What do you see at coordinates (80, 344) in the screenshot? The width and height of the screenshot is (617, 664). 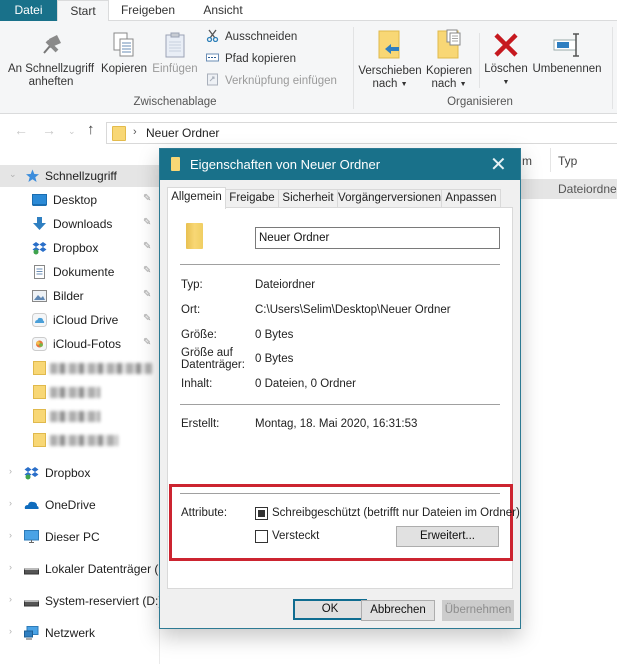 I see `sidebar-item-icloud-photos: iCloud-Fotos ✎` at bounding box center [80, 344].